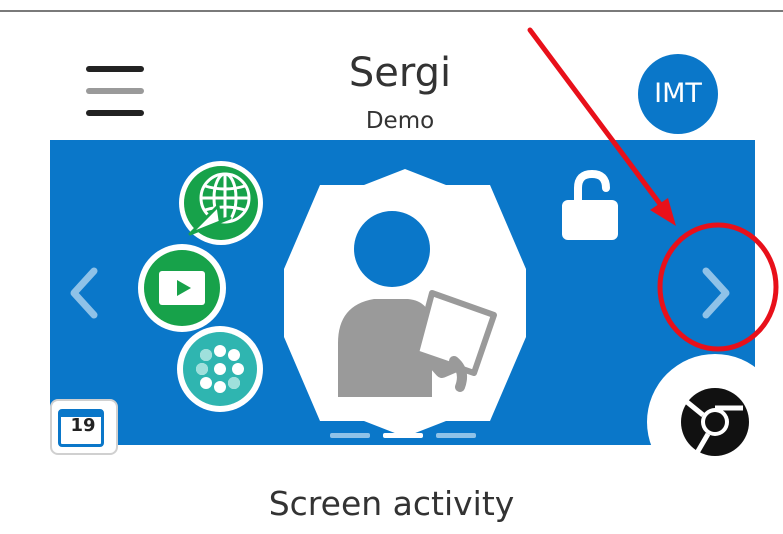 This screenshot has width=783, height=534. Describe the element at coordinates (714, 422) in the screenshot. I see `chrome-icon` at that location.